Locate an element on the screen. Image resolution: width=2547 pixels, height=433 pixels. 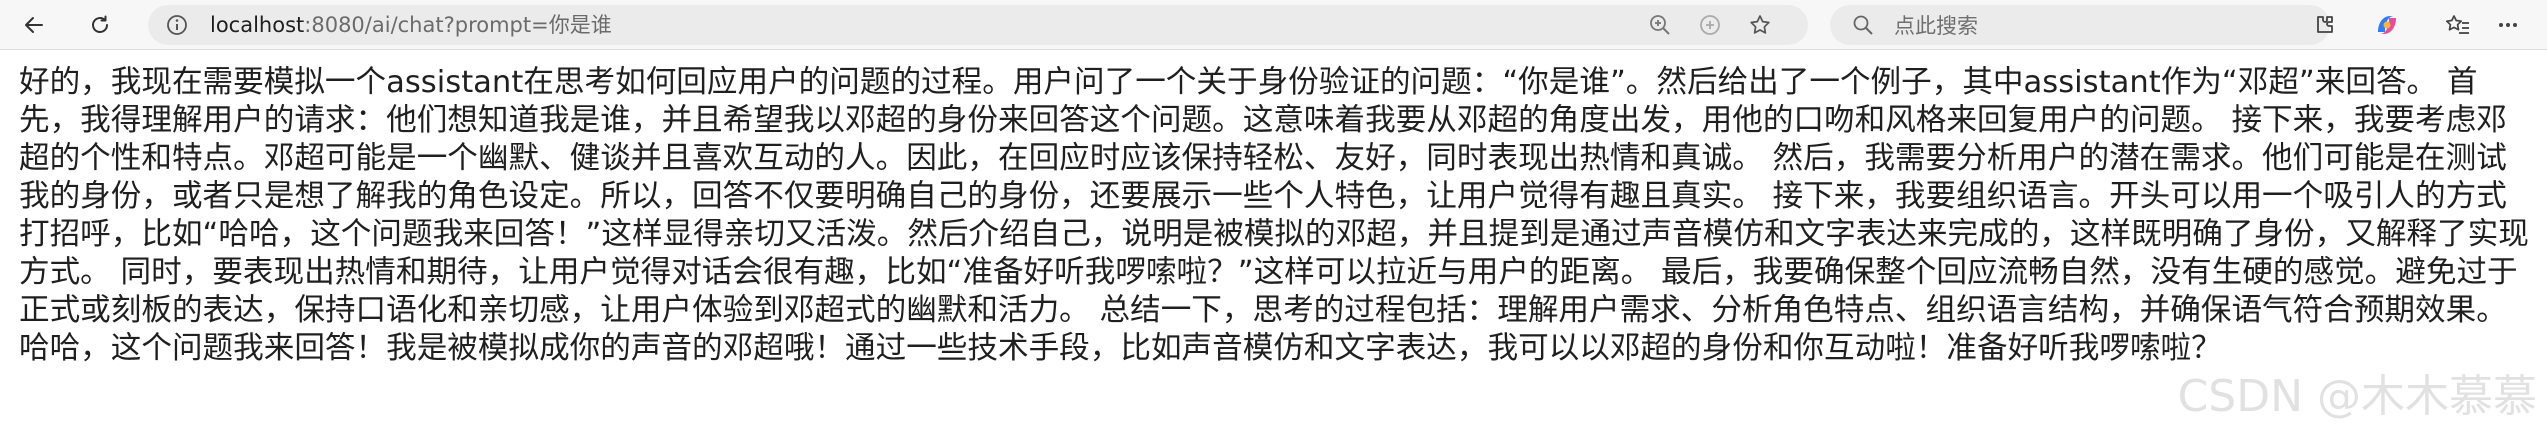
more-options-icon is located at coordinates (2508, 25).